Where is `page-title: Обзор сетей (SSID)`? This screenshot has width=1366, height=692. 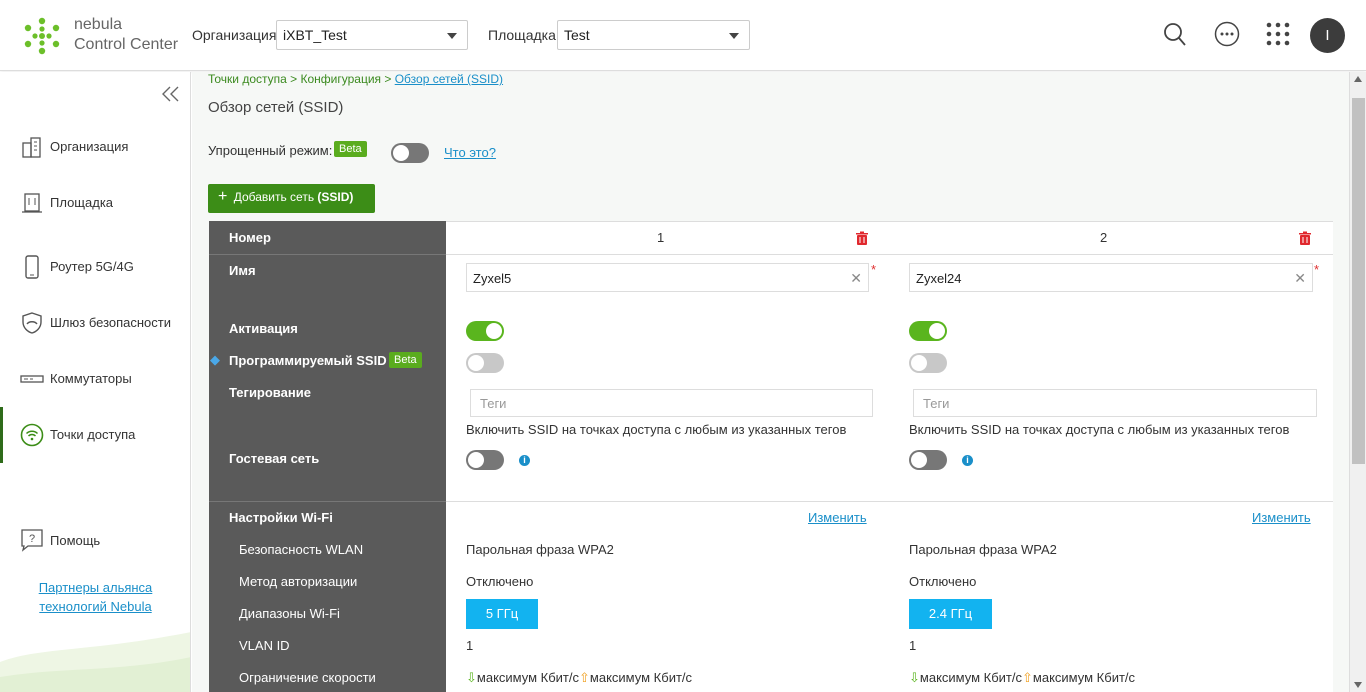
page-title: Обзор сетей (SSID) is located at coordinates (276, 107).